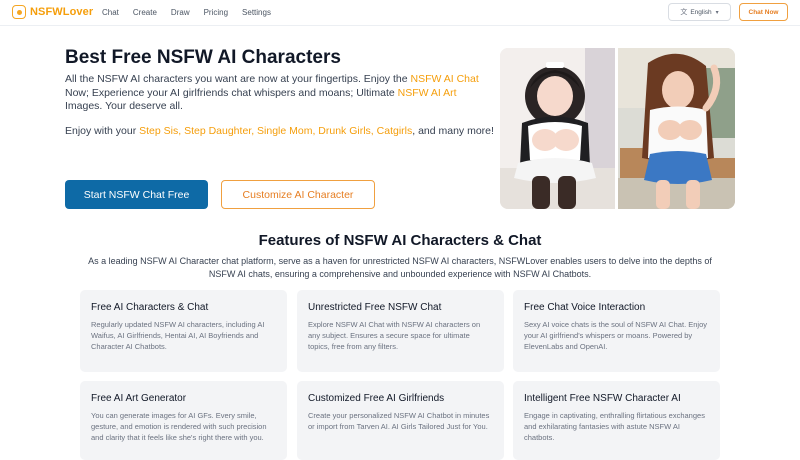 Image resolution: width=800 pixels, height=460 pixels. What do you see at coordinates (617, 128) in the screenshot?
I see `hero-character-image` at bounding box center [617, 128].